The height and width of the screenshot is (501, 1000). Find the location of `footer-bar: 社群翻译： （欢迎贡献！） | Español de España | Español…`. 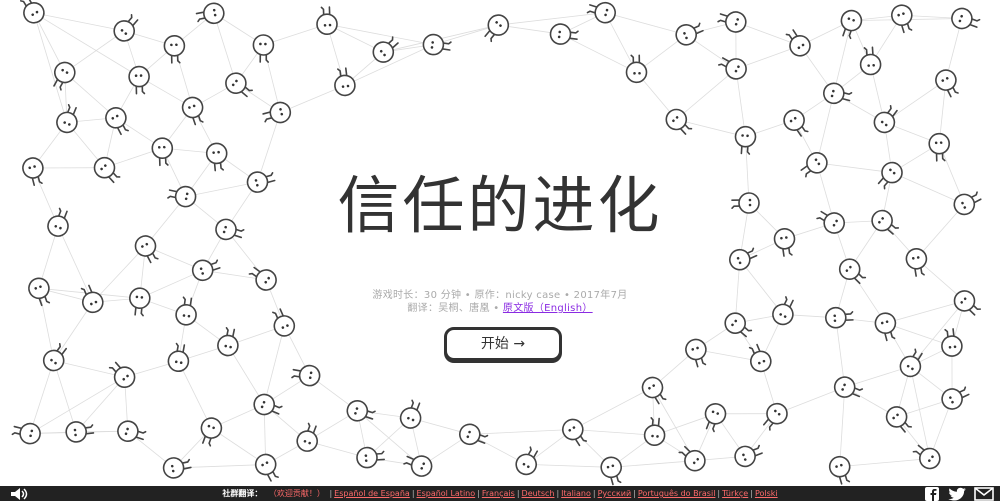

footer-bar: 社群翻译： （欢迎贡献！） | Español de España | Español… is located at coordinates (500, 493).